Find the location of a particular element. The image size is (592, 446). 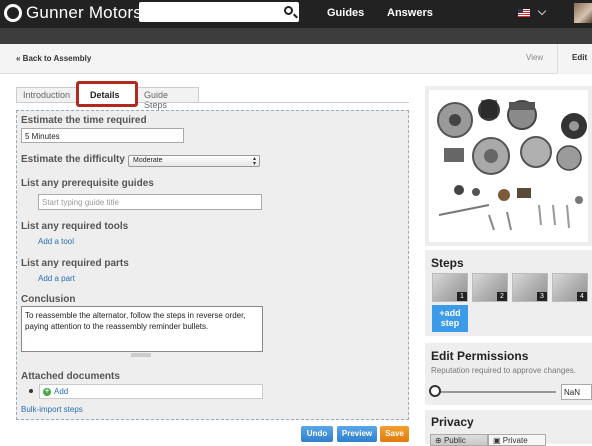

tab-guide-steps: Guide Steps is located at coordinates (168, 98).